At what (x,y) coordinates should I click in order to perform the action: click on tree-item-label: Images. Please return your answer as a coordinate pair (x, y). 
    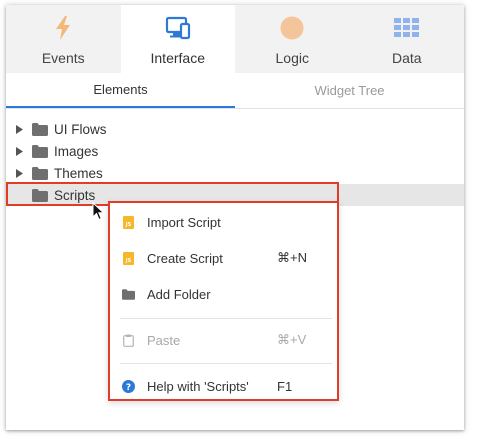
    Looking at the image, I should click on (76, 151).